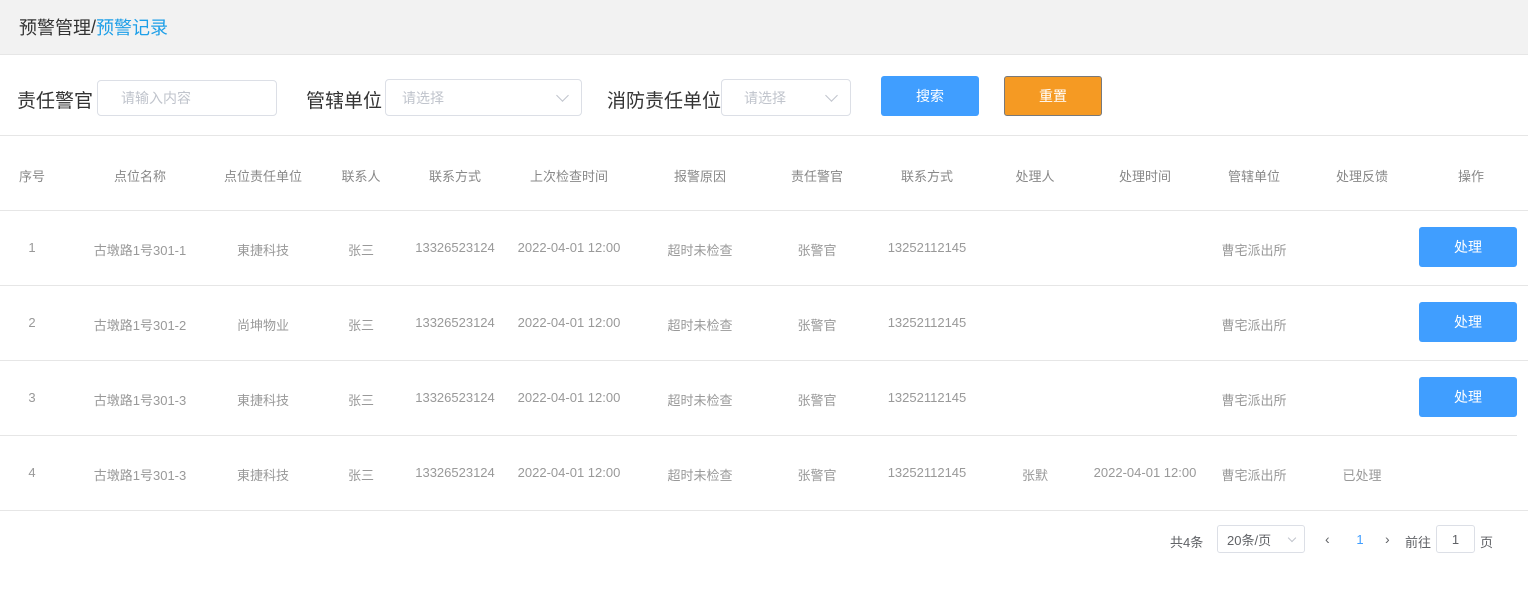 This screenshot has width=1528, height=595. I want to click on header-col-last-check: 上次检查时间, so click(568, 176).